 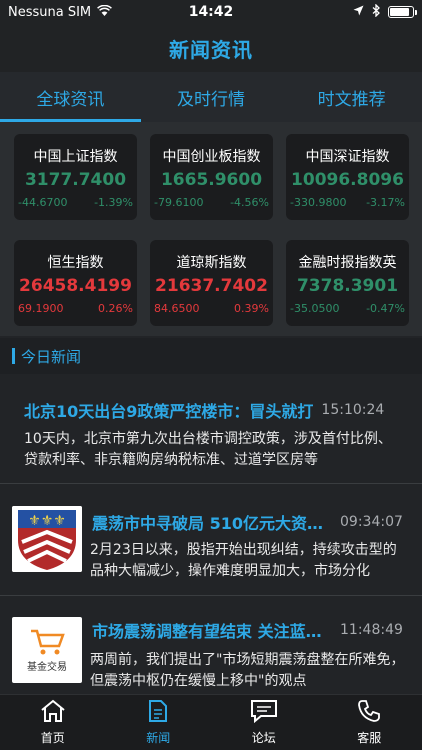 What do you see at coordinates (251, 308) in the screenshot?
I see `index-percent: 0.39%` at bounding box center [251, 308].